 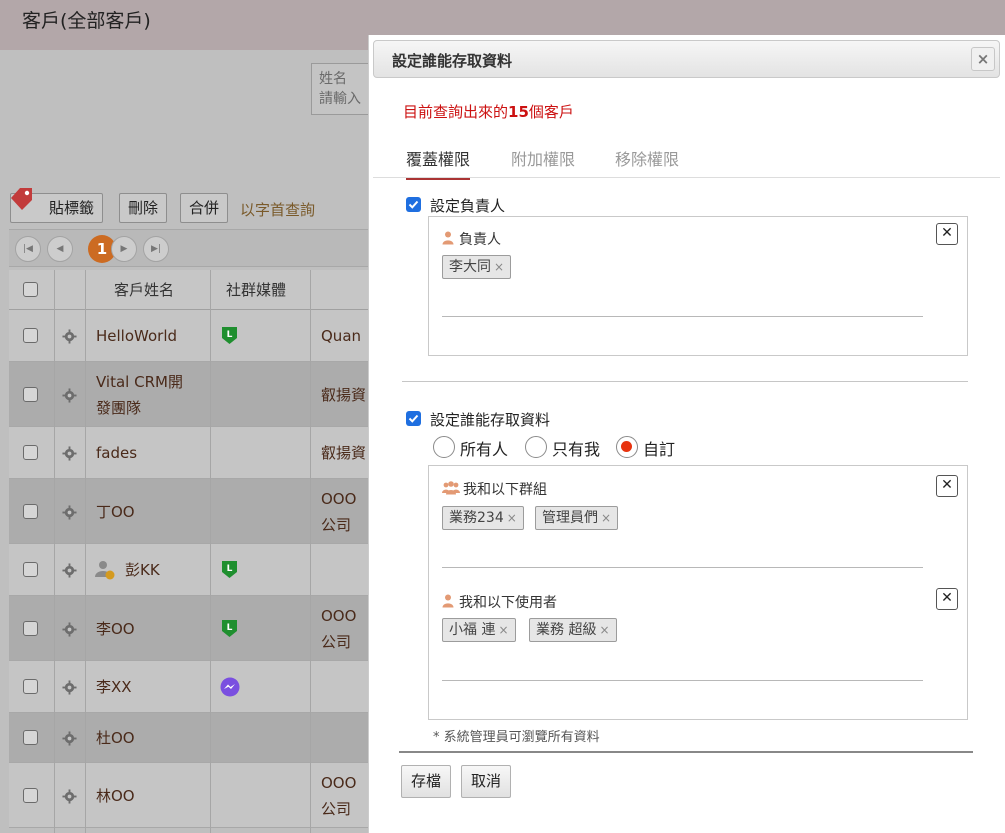 I want to click on modal-title: 設定誰能存取資料, so click(x=452, y=61).